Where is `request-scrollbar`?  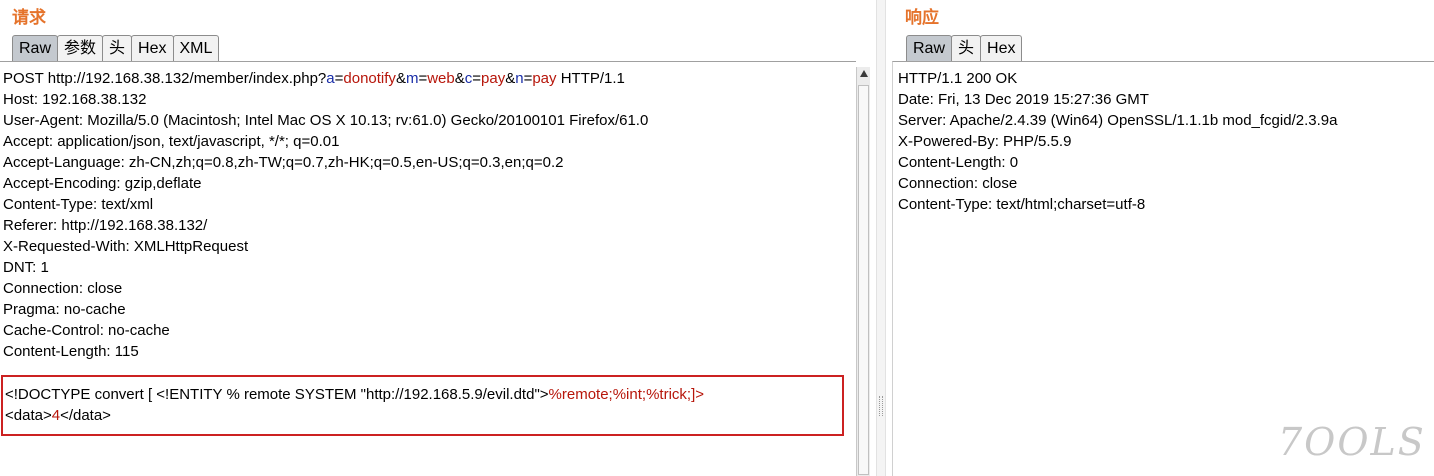
request-scrollbar is located at coordinates (863, 271).